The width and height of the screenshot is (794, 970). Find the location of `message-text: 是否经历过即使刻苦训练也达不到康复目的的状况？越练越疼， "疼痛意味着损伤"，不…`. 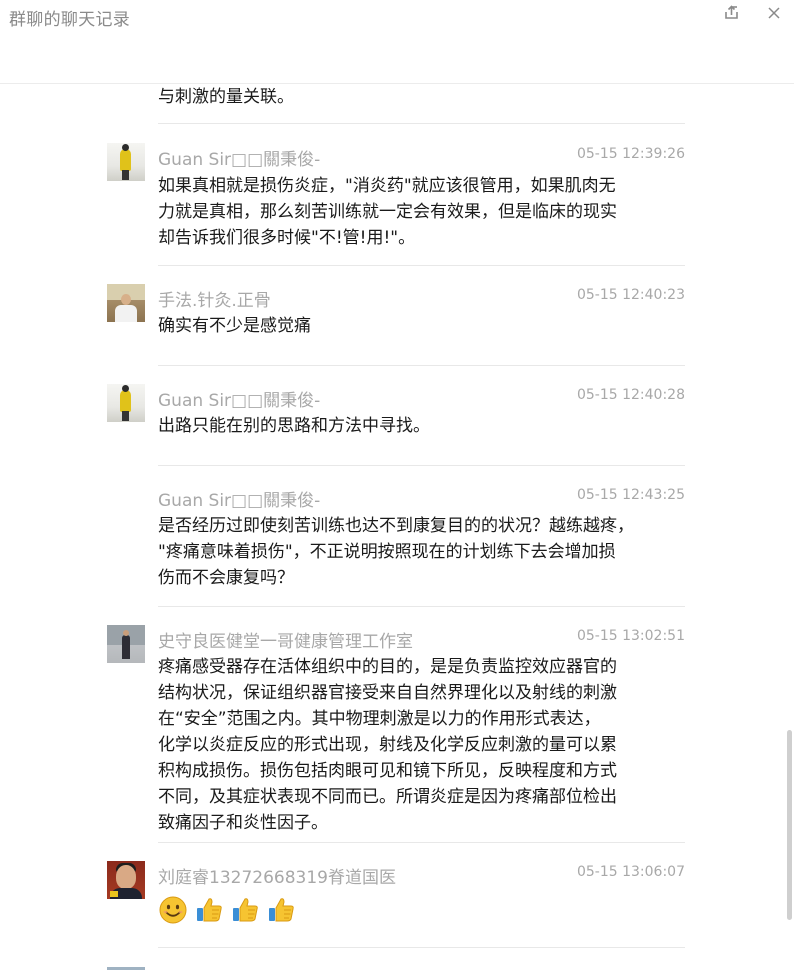

message-text: 是否经历过即使刻苦训练也达不到康复目的的状况？越练越疼， "疼痛意味着损伤"，不… is located at coordinates (405, 552).